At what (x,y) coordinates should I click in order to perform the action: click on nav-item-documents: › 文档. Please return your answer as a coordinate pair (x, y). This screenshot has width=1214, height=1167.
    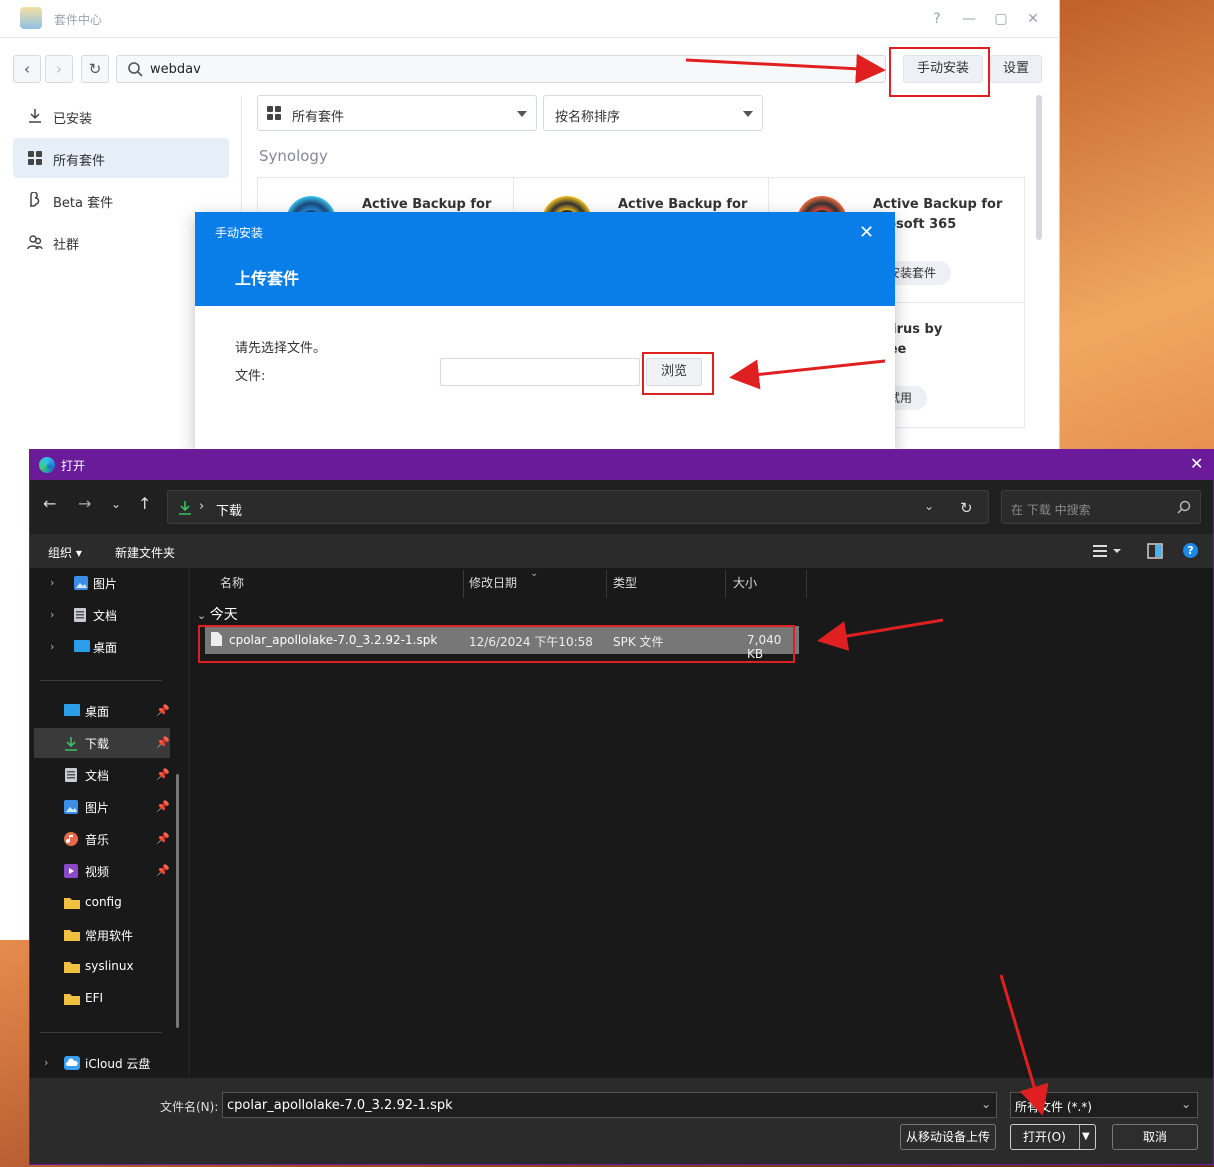
    Looking at the image, I should click on (109, 615).